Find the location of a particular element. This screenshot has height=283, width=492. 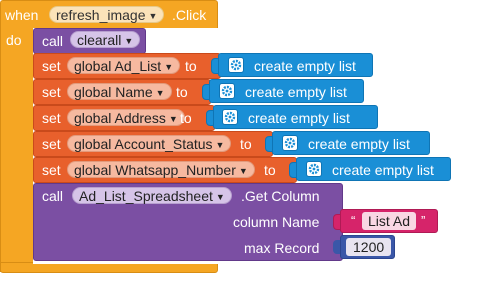

event-block-side is located at coordinates (17, 150).